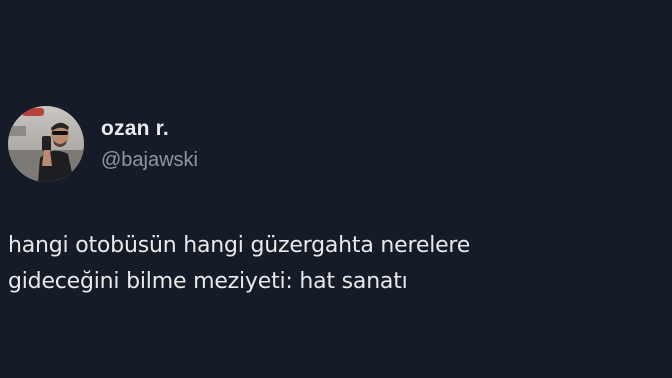 The height and width of the screenshot is (378, 672). I want to click on tweet-text-line: gideceğini bilme meziyeti: hat sanatı, so click(208, 281).